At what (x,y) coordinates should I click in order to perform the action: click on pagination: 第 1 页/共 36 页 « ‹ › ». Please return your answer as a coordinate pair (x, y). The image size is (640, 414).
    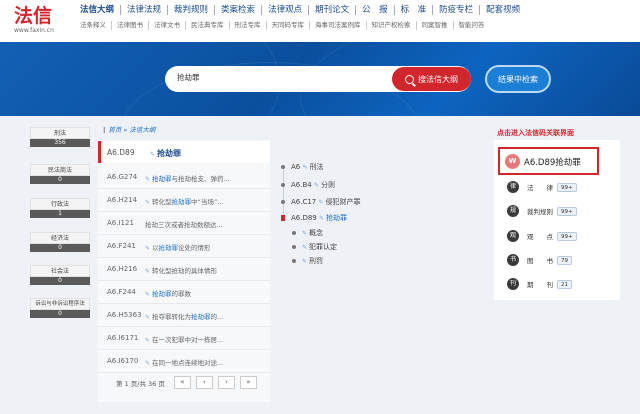
    Looking at the image, I should click on (186, 382).